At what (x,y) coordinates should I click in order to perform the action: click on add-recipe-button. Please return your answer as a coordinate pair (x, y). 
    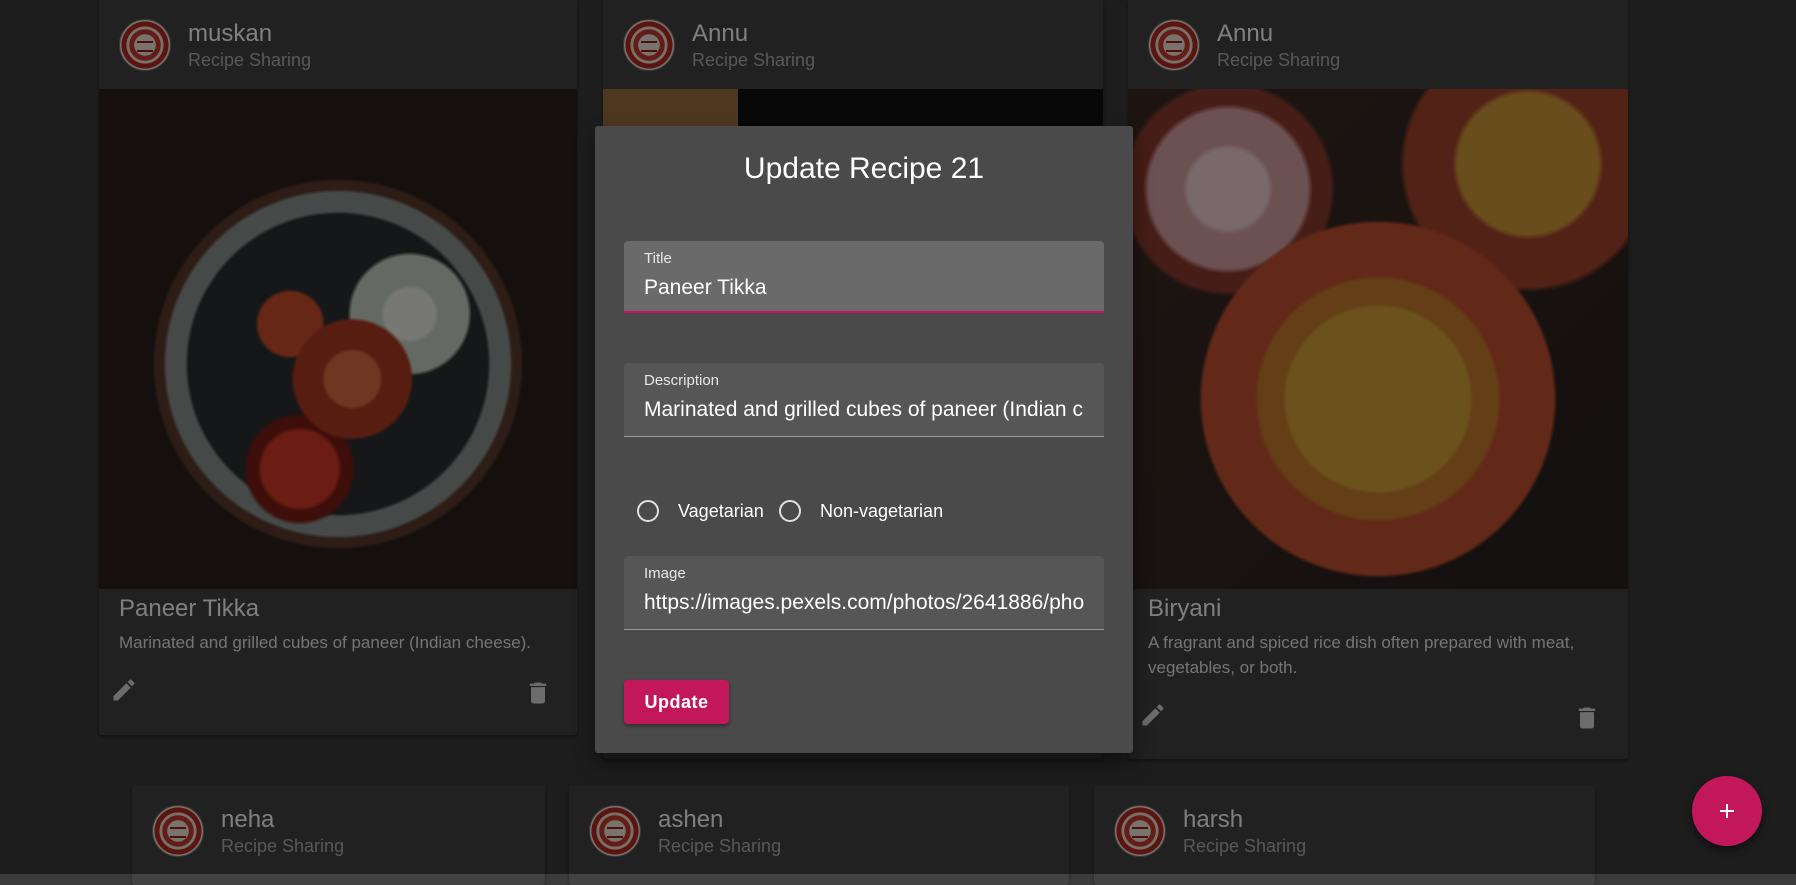
    Looking at the image, I should click on (1727, 811).